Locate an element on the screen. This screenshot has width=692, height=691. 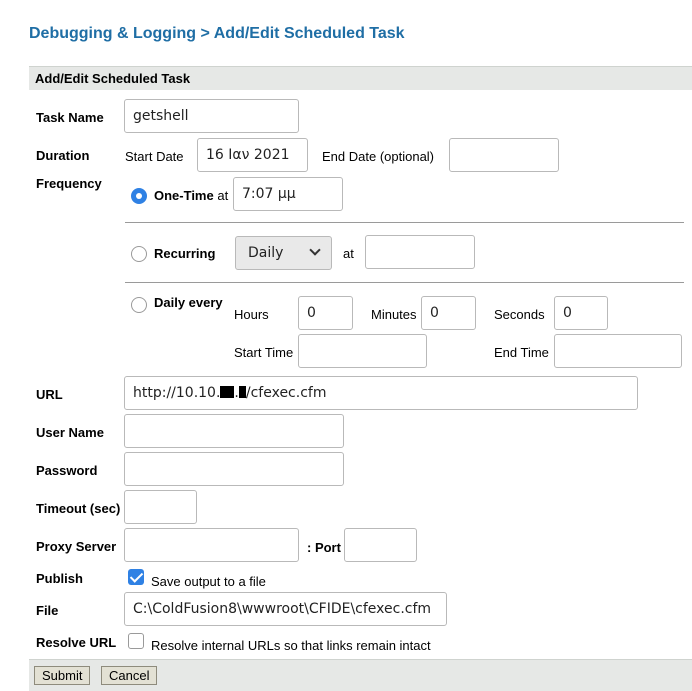
task-name-label: Task Name is located at coordinates (70, 117).